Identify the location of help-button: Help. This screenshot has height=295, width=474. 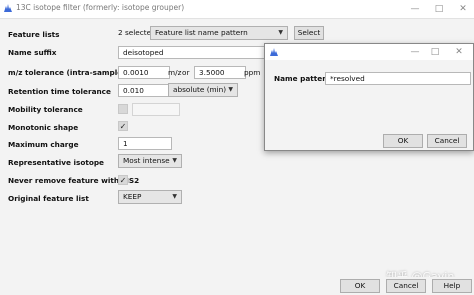
(452, 286).